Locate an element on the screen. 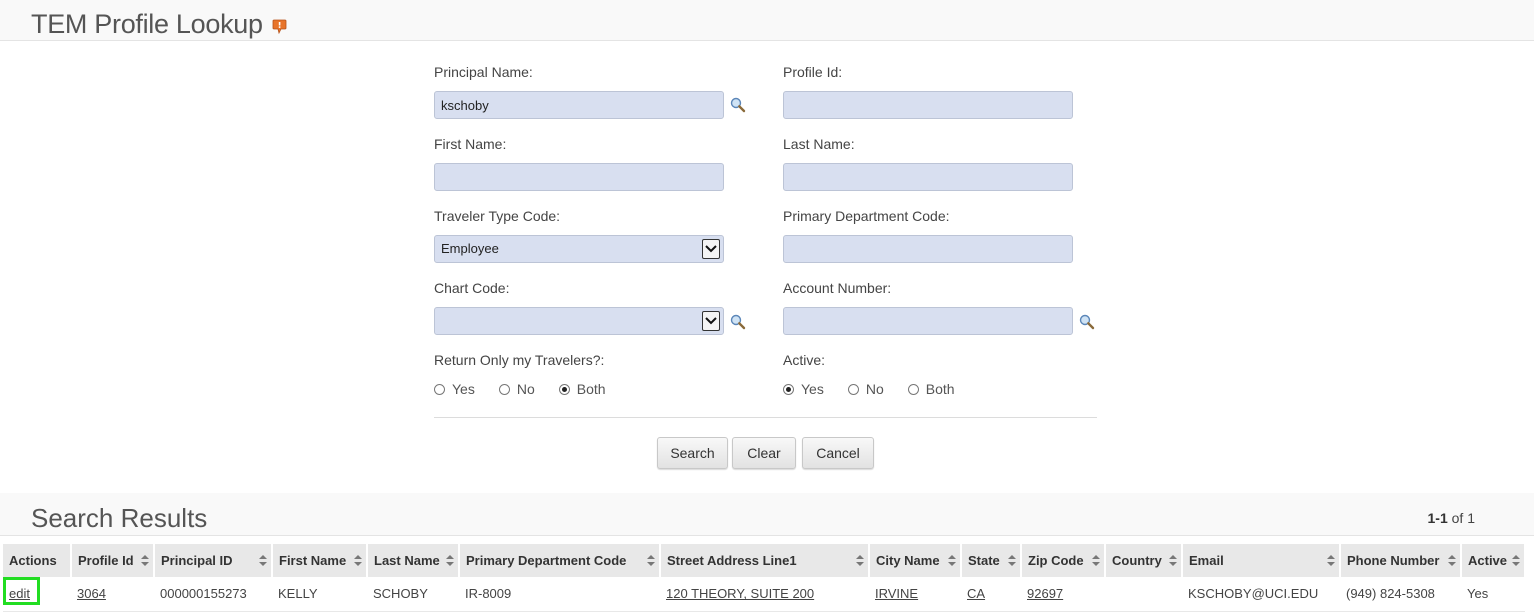  results-count: 1-1 of 1 is located at coordinates (1451, 518).